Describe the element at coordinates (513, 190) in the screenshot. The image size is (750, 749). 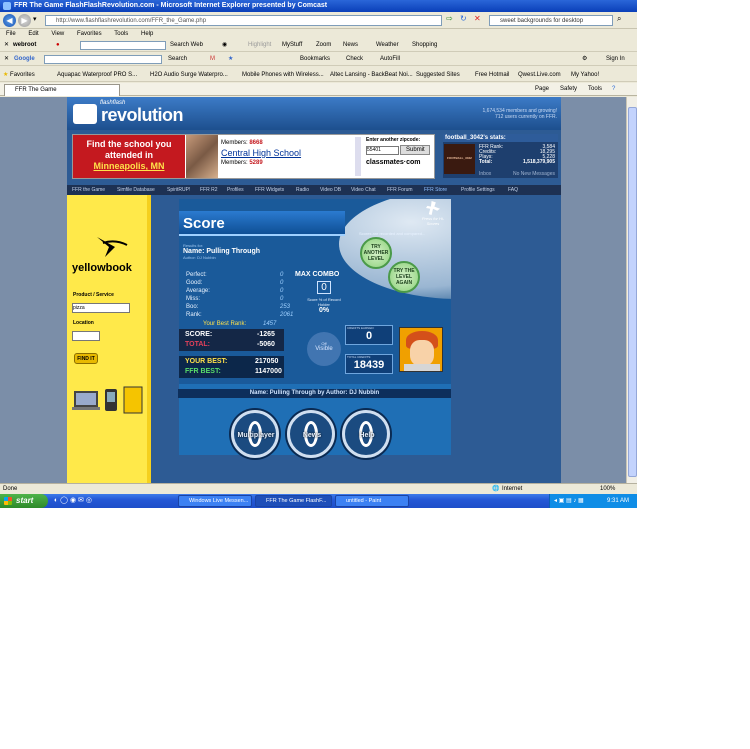
I see `nav-faq: FAQ` at that location.